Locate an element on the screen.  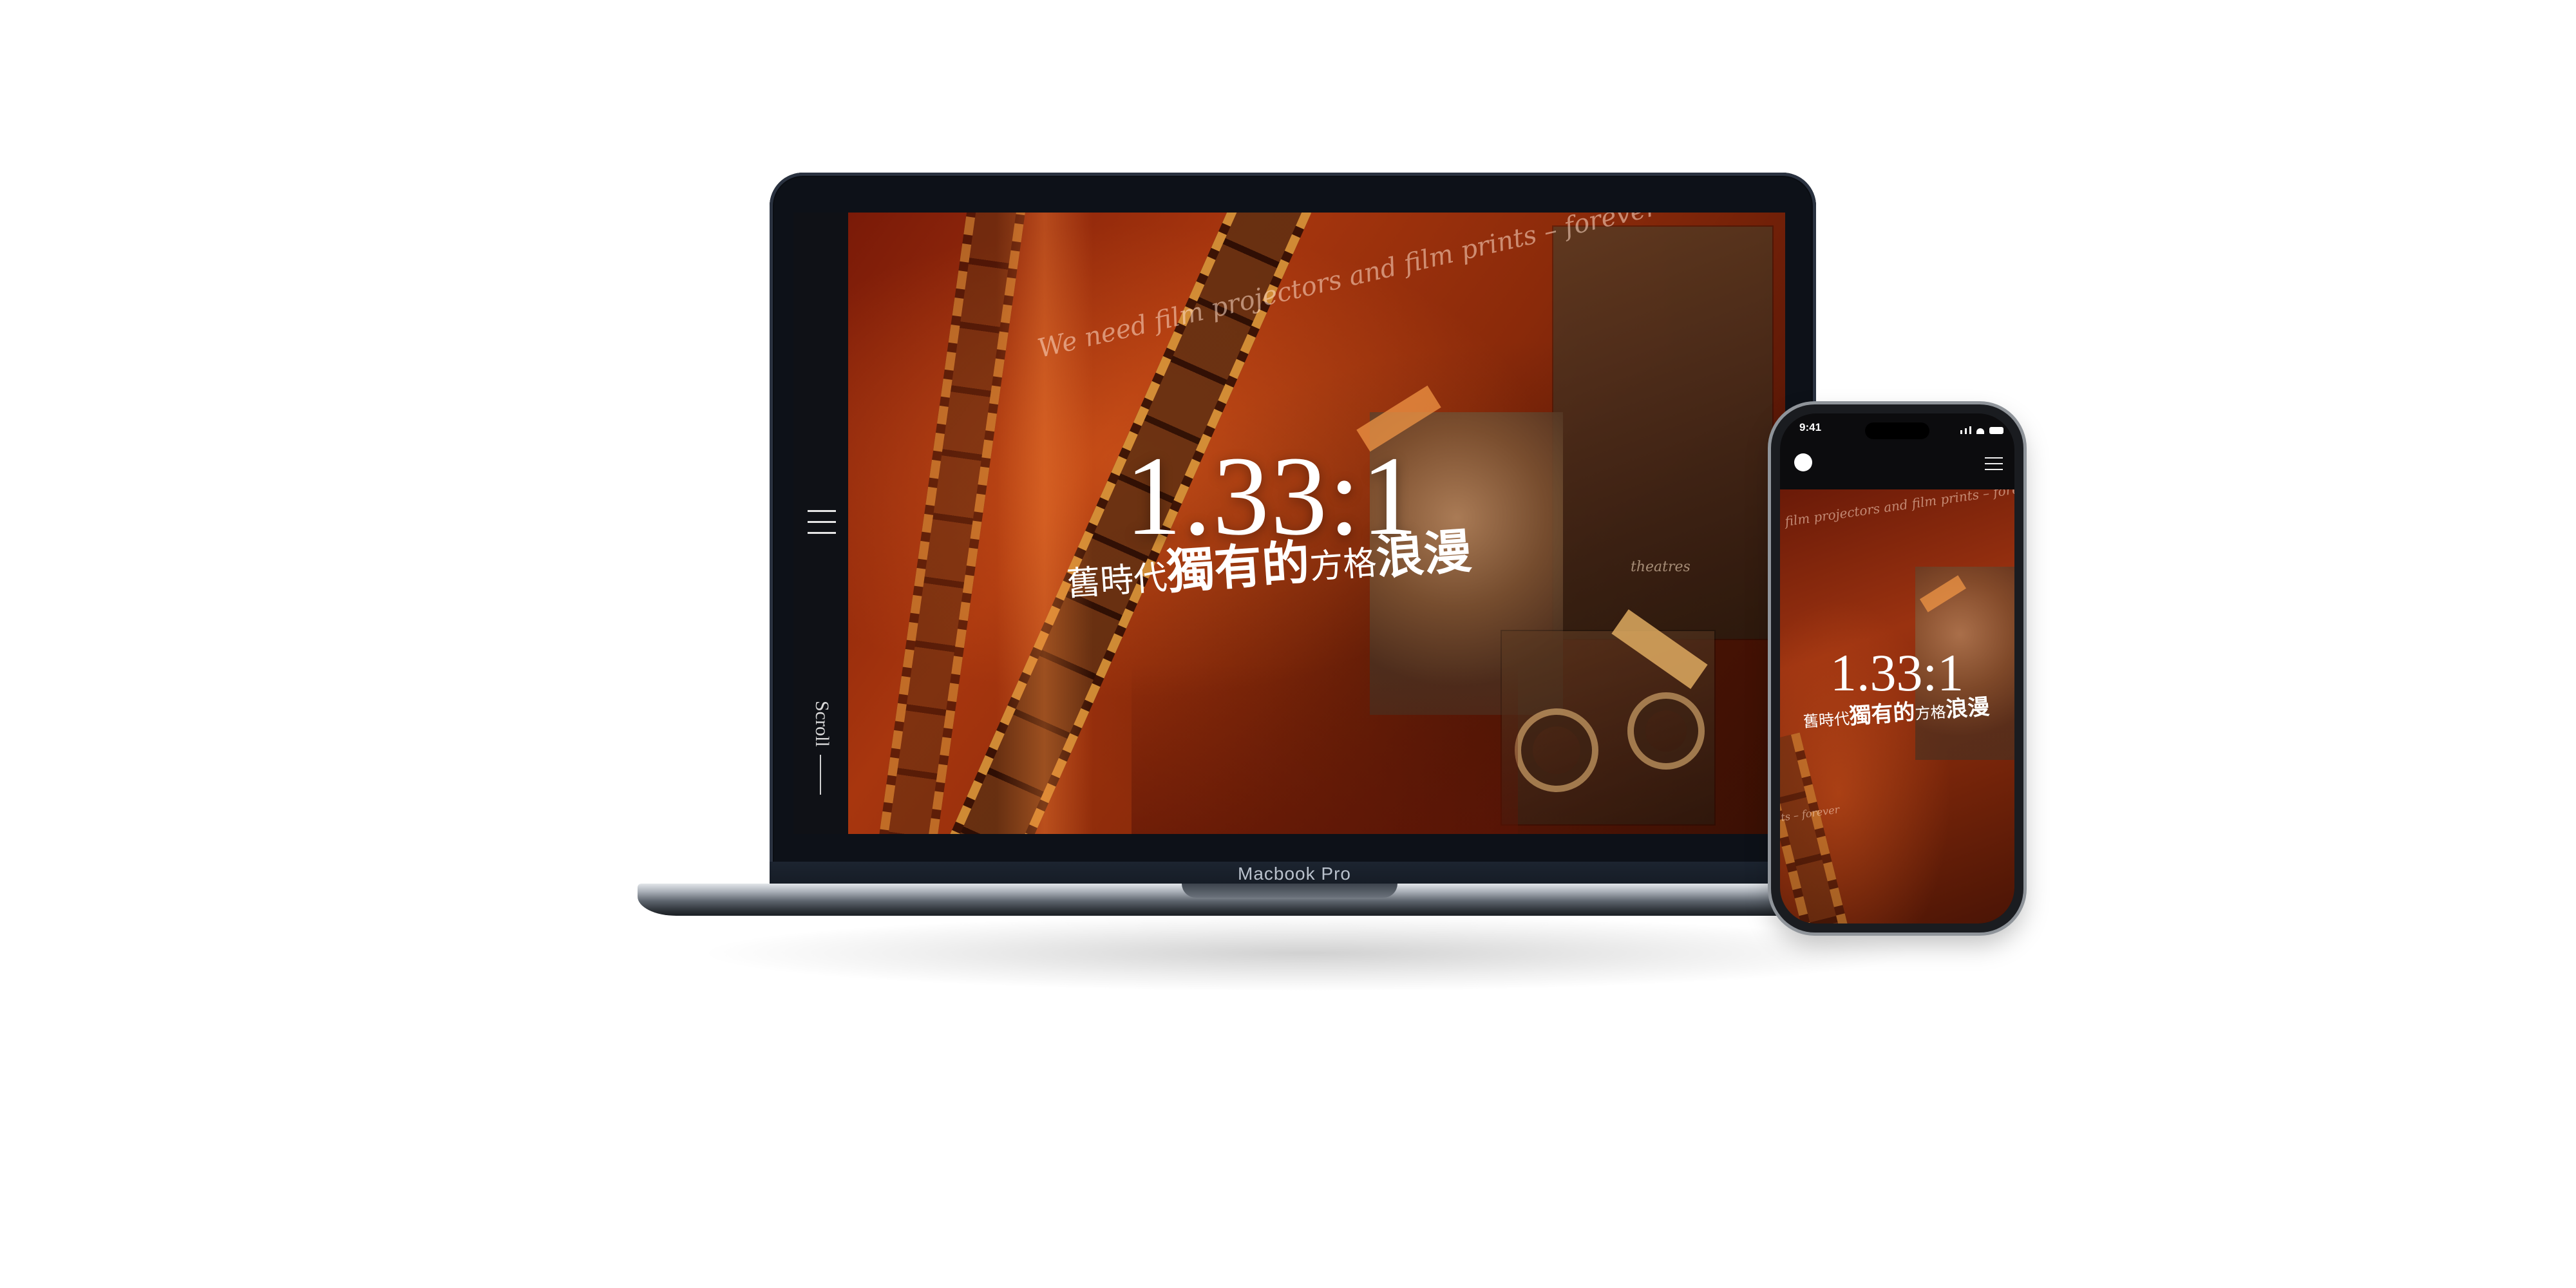
laptop-shadow is located at coordinates (1307, 953).